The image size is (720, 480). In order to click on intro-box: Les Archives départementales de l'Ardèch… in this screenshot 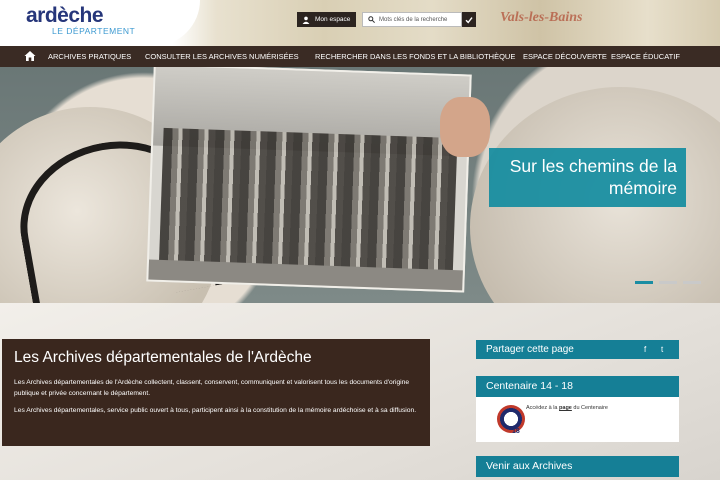, I will do `click(216, 392)`.